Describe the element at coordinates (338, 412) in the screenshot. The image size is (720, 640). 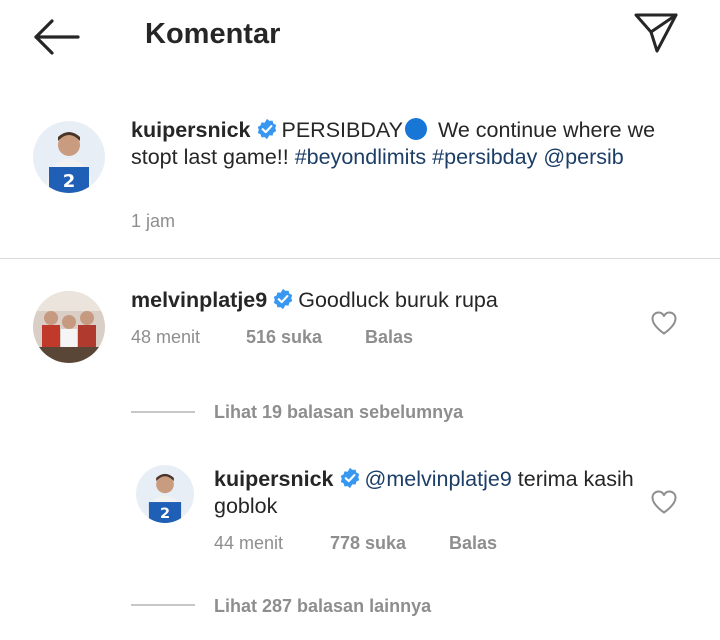
I see `view-previous-replies: Lihat 19 balasan sebelumnya` at that location.